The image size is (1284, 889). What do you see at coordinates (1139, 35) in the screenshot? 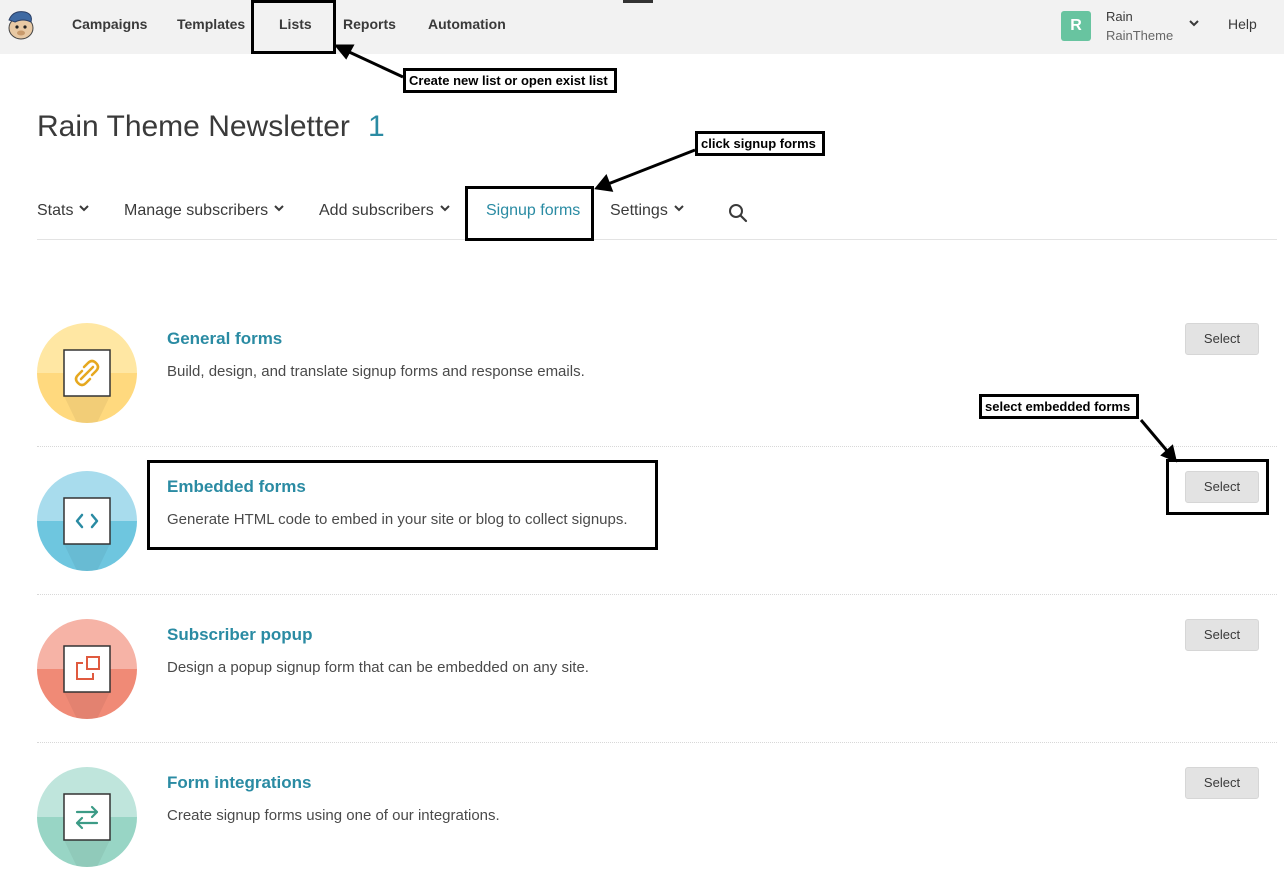
I see `user-account-name: RainTheme` at bounding box center [1139, 35].